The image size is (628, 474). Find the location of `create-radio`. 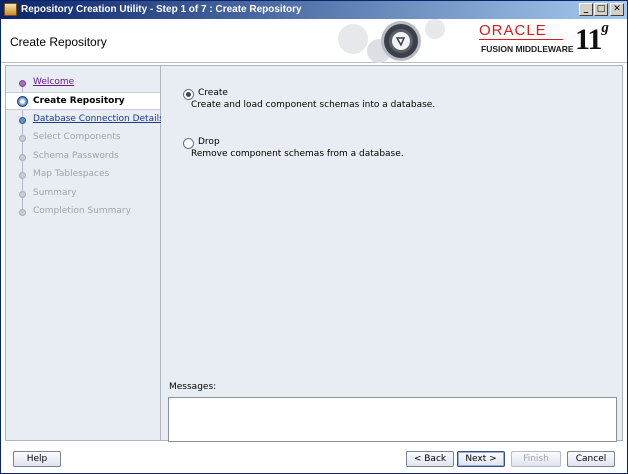

create-radio is located at coordinates (188, 94).